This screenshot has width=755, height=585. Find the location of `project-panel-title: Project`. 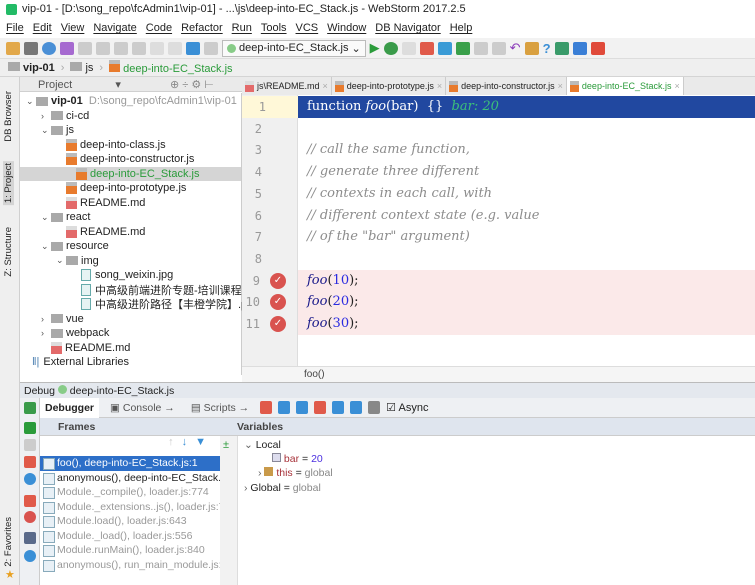

project-panel-title: Project is located at coordinates (55, 85).